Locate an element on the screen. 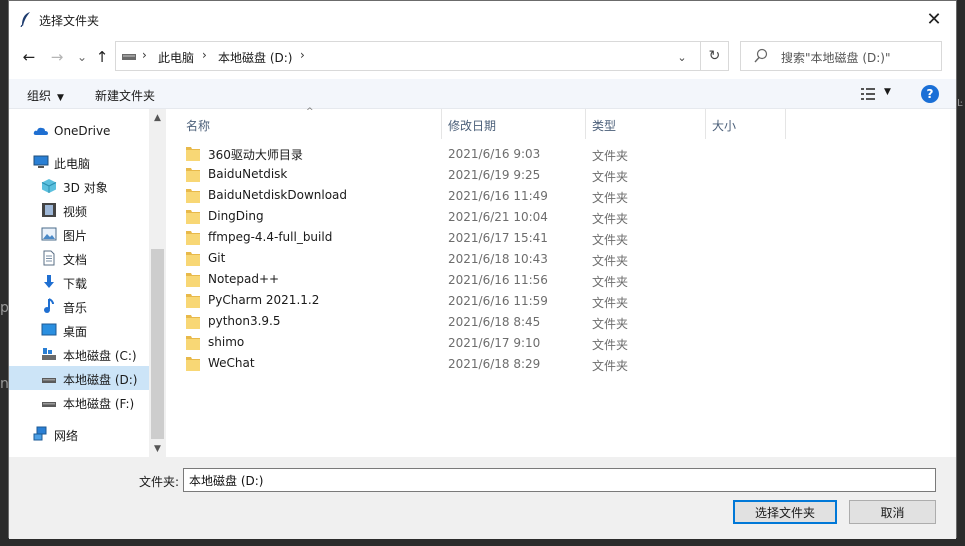  forward-button: → is located at coordinates (57, 57).